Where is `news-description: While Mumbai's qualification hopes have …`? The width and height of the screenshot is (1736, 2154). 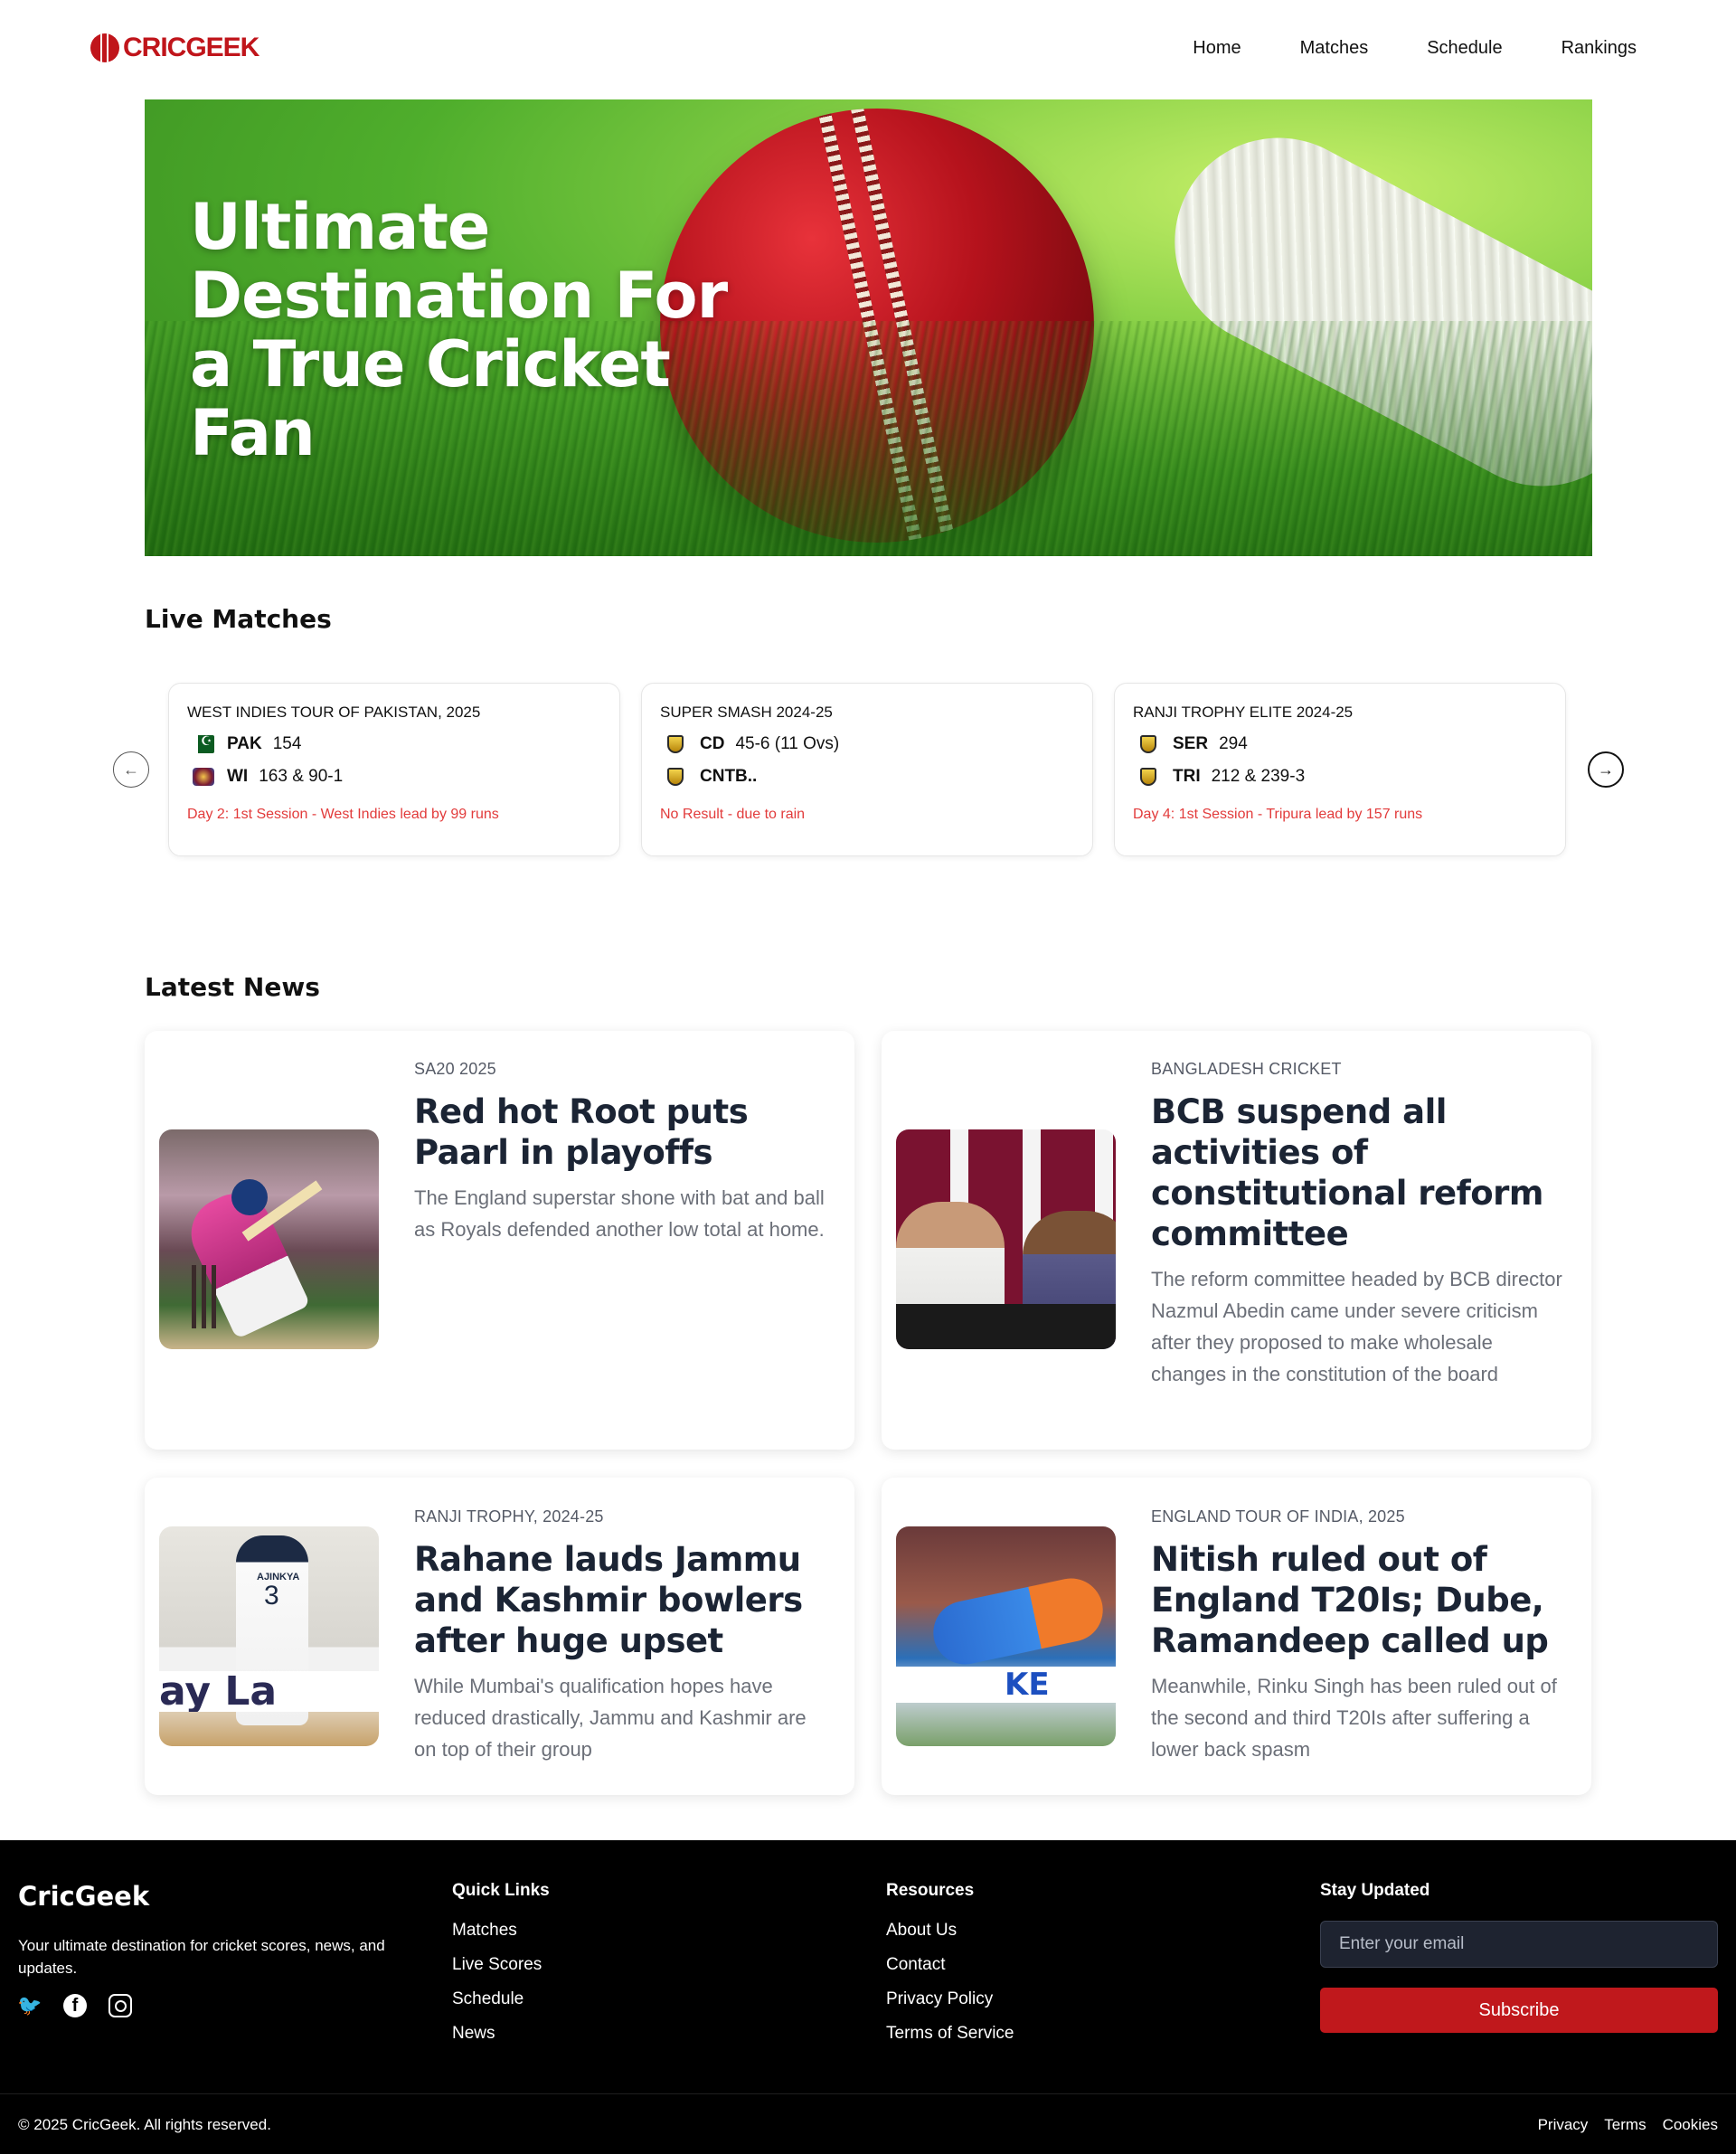
news-description: While Mumbai's qualification hopes have … is located at coordinates (610, 1718).